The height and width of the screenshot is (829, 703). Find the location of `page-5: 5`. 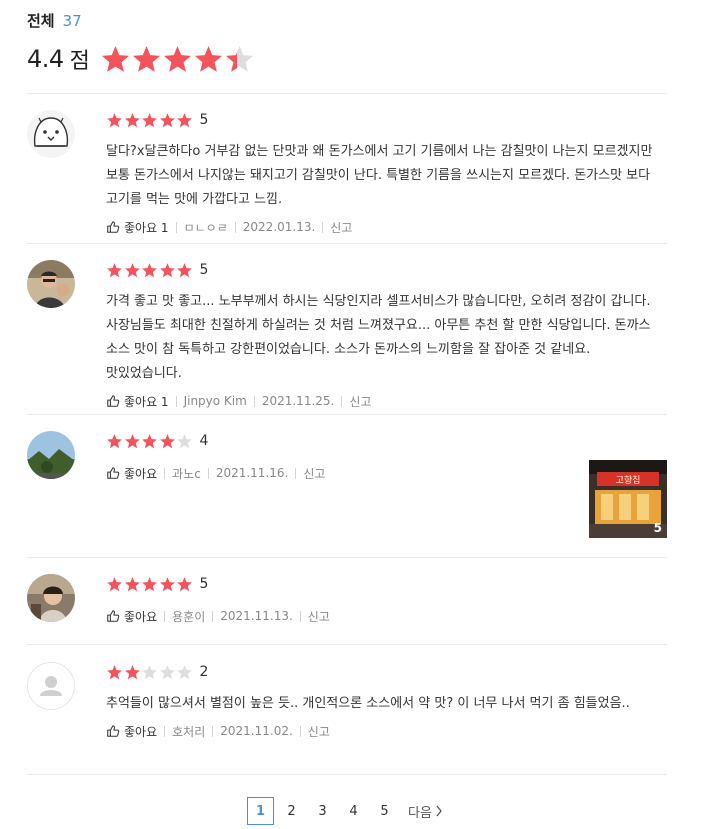

page-5: 5 is located at coordinates (384, 811).